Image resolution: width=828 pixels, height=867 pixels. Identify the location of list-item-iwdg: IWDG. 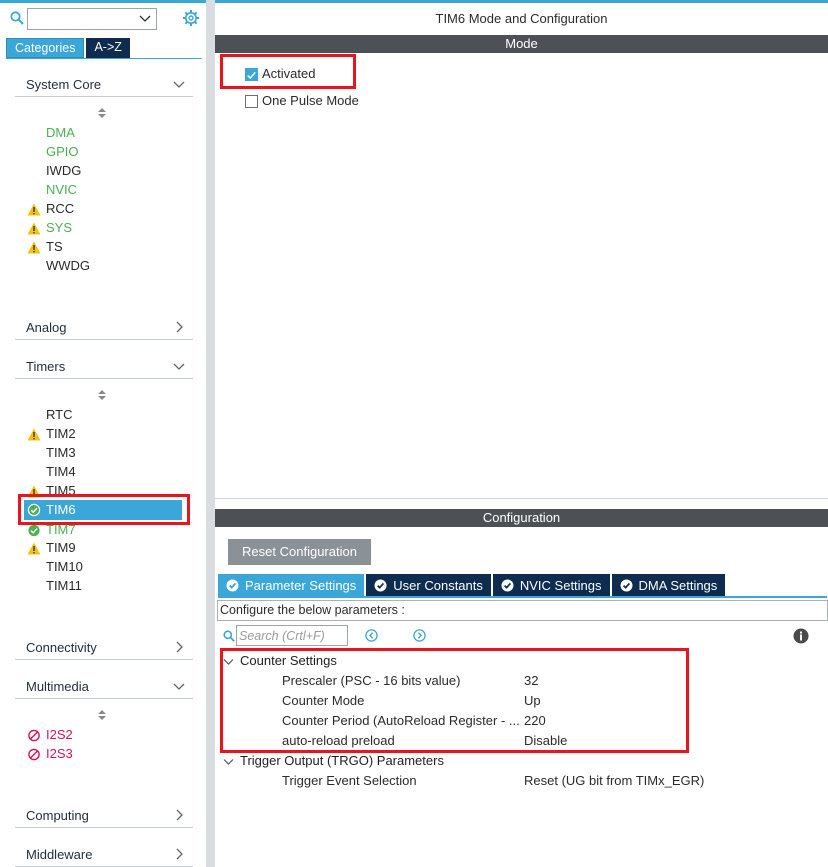
(104, 171).